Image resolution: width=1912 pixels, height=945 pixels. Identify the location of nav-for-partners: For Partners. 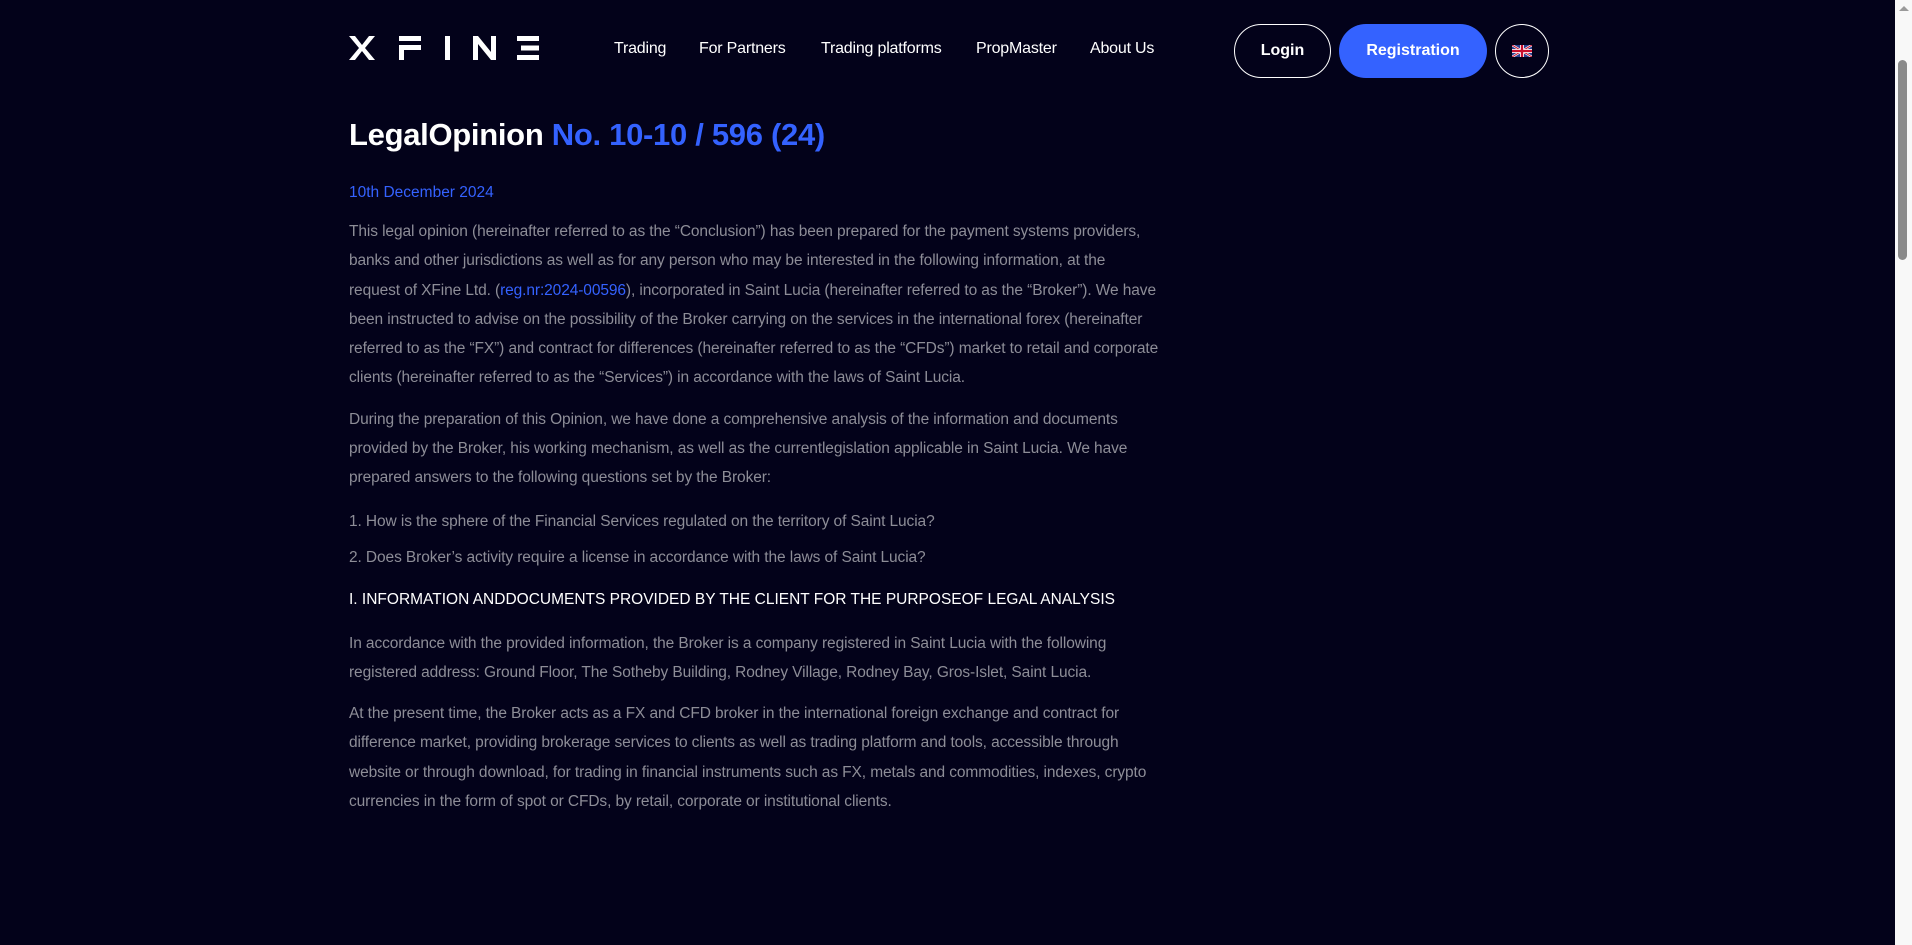
(742, 49).